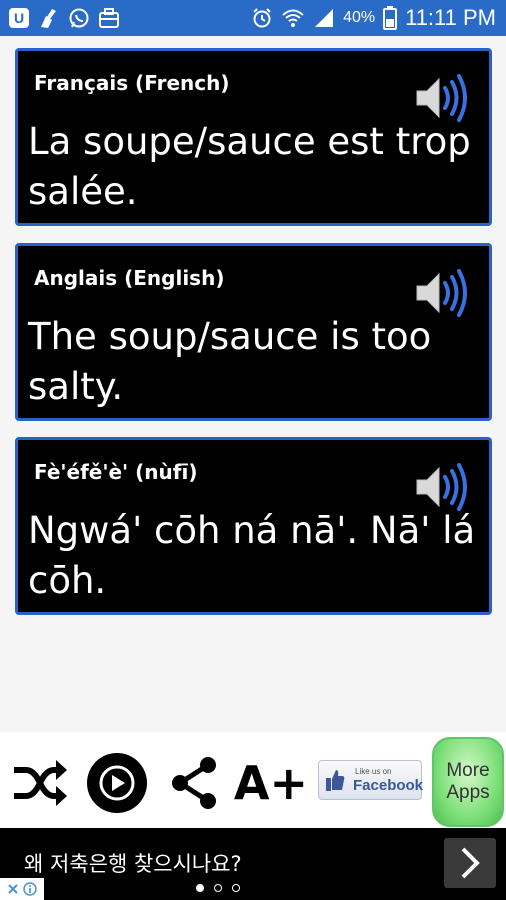  I want to click on chevron-right-icon, so click(470, 863).